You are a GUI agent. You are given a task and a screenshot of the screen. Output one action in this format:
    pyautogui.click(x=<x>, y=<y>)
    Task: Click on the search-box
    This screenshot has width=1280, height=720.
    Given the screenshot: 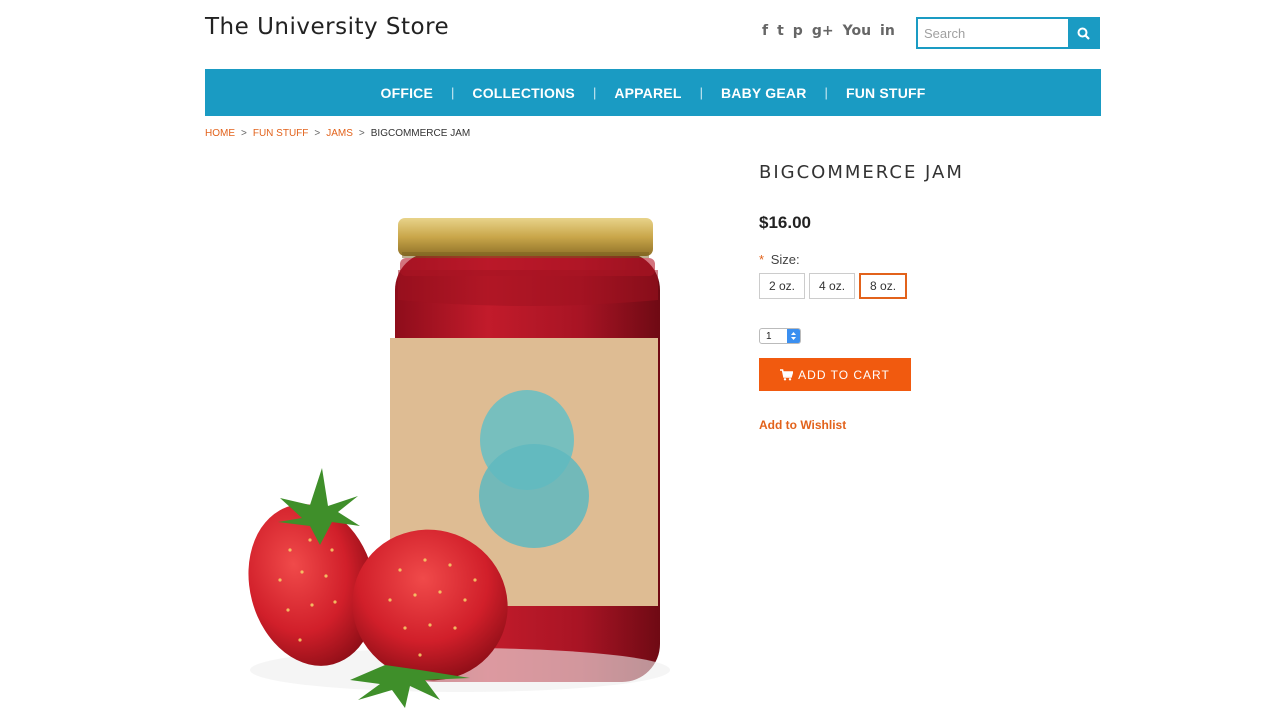 What is the action you would take?
    pyautogui.click(x=1008, y=33)
    